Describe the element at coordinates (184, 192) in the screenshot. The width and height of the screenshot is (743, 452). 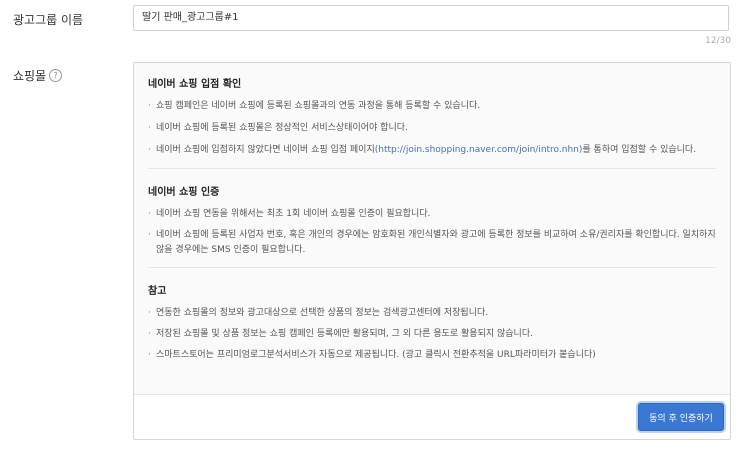
I see `section-title-verification: 네이버 쇼핑 인증` at that location.